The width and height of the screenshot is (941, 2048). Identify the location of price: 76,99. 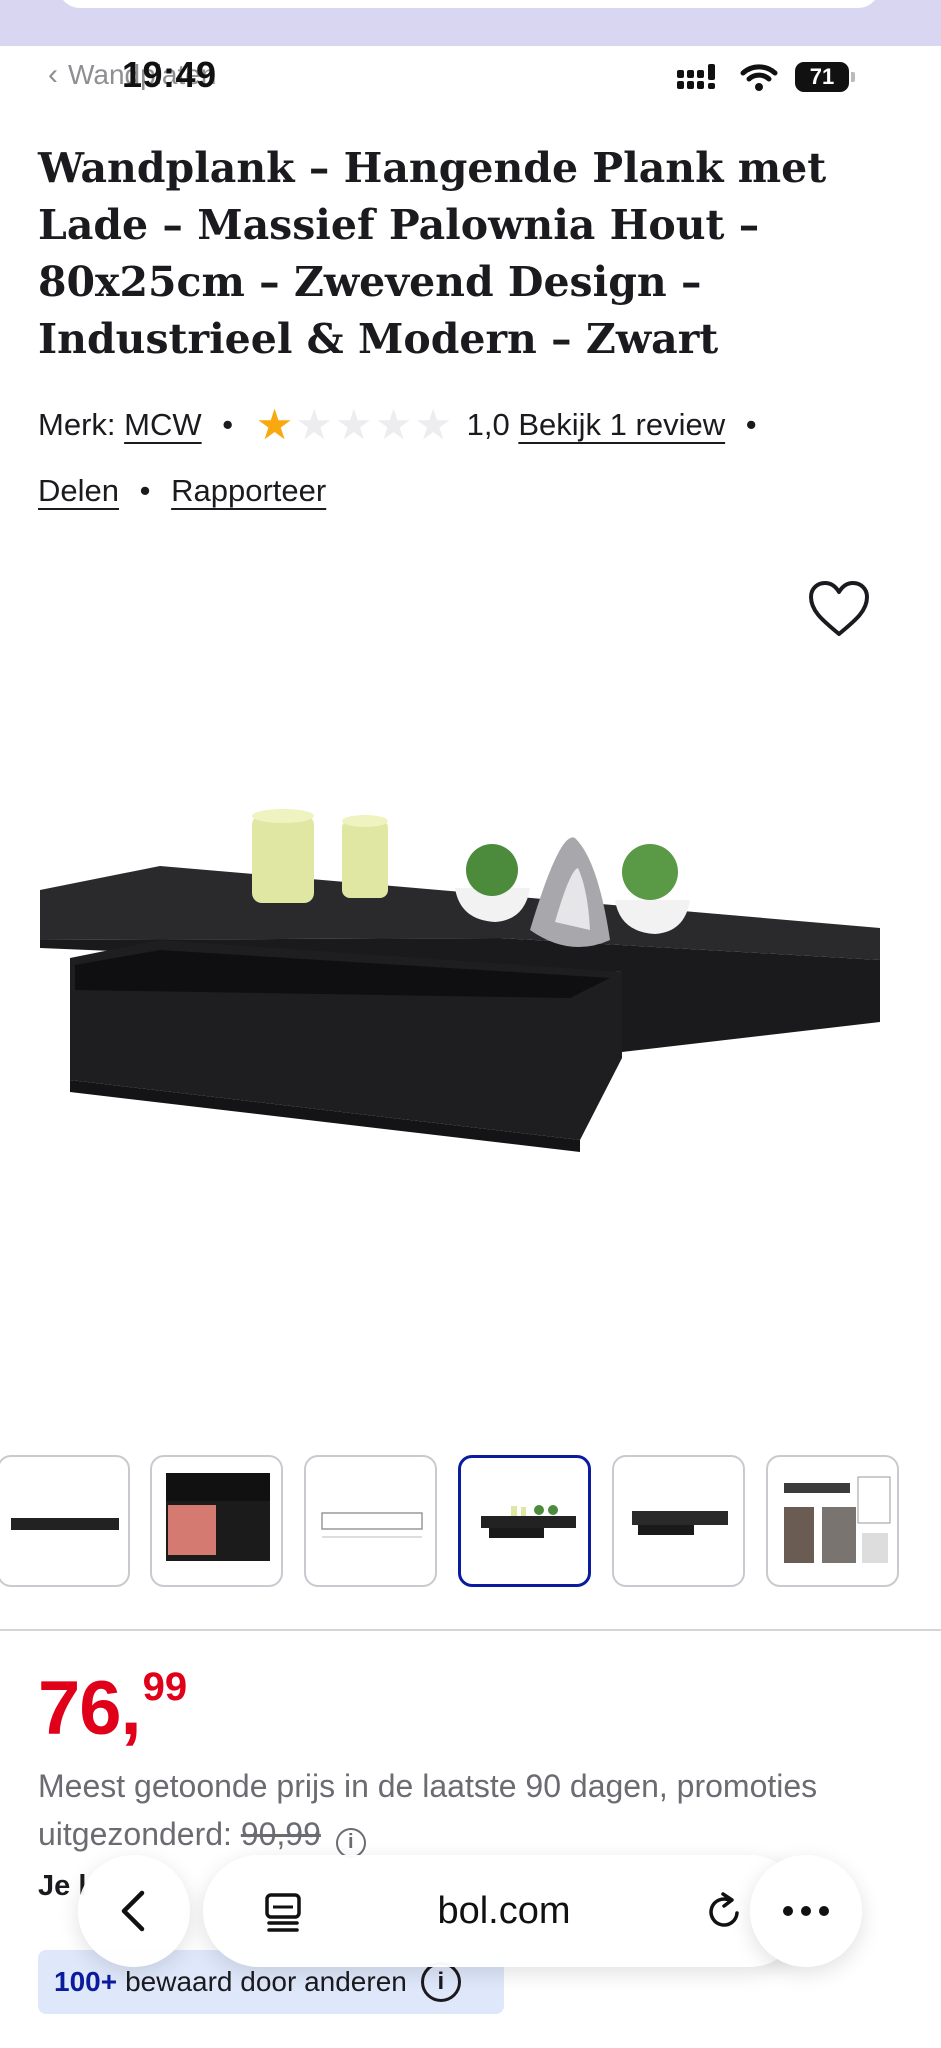
(112, 1708).